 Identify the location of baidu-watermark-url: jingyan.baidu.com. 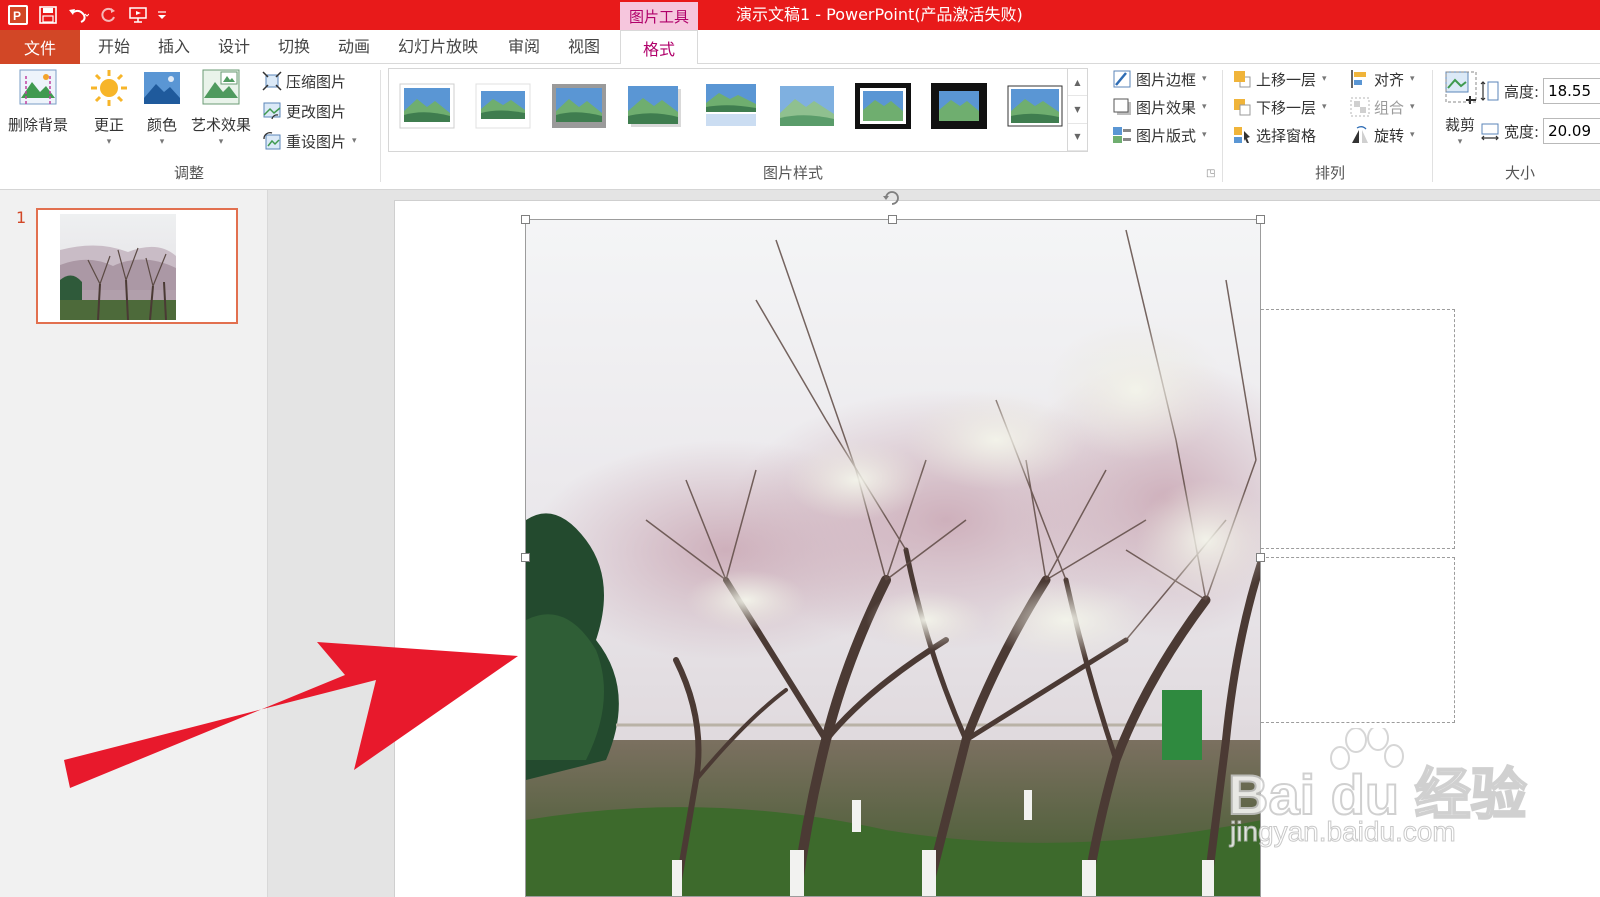
(1343, 832).